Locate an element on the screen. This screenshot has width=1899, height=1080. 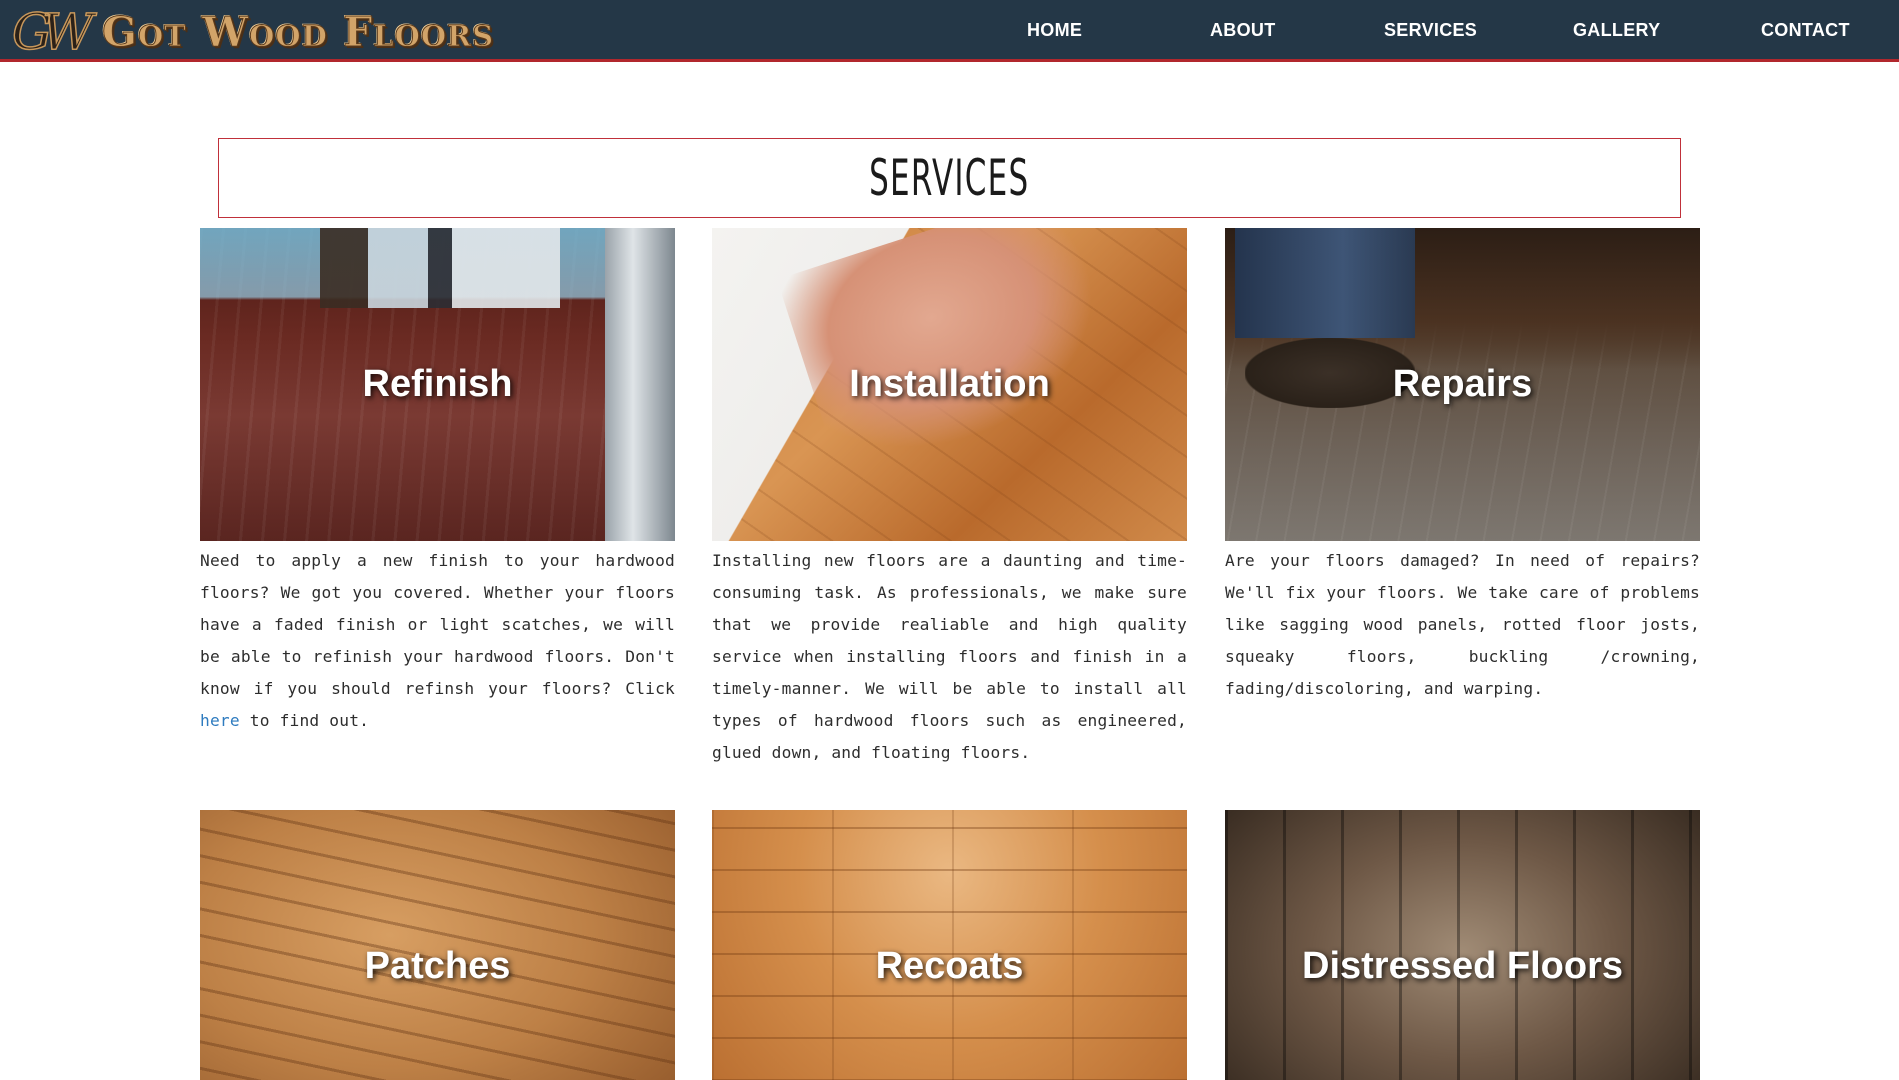
recoats-image: Recoats is located at coordinates (949, 945).